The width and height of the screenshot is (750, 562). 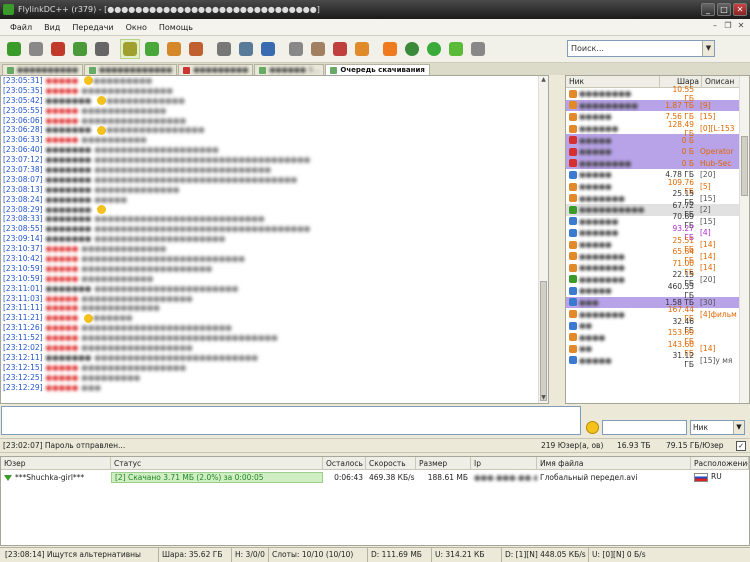 I want to click on column-location: Расположение, so click(x=720, y=463).